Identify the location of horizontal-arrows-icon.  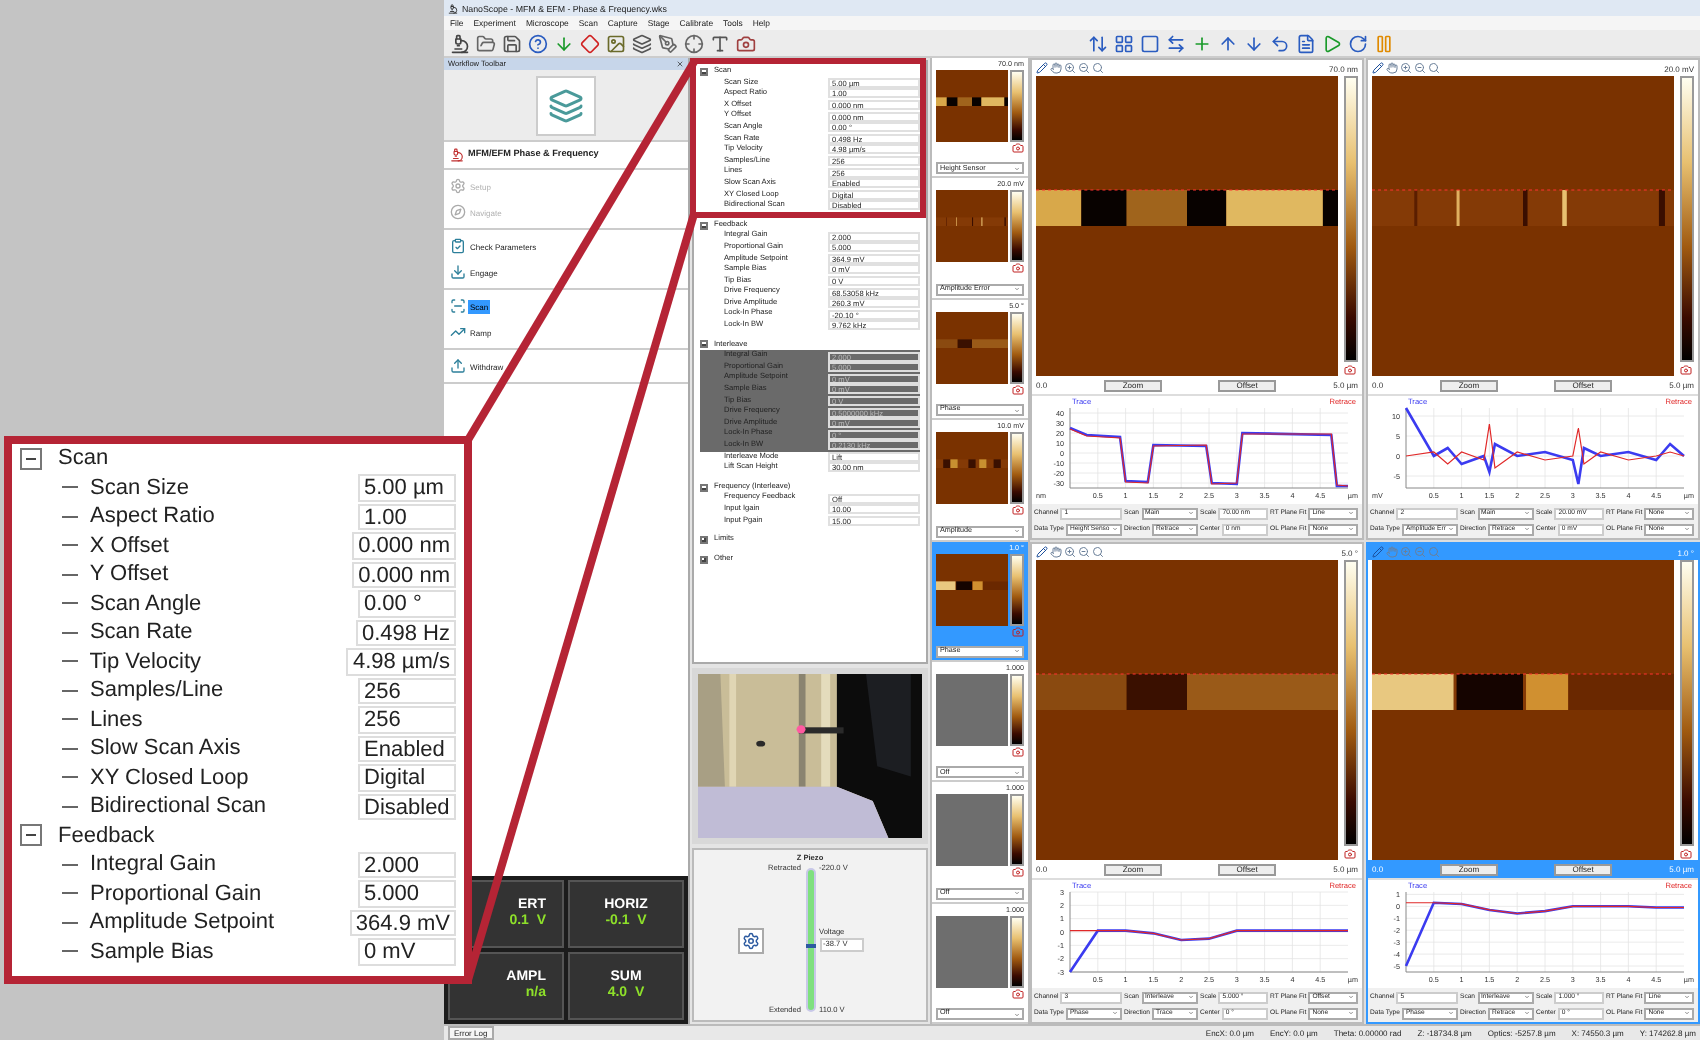
(1176, 43).